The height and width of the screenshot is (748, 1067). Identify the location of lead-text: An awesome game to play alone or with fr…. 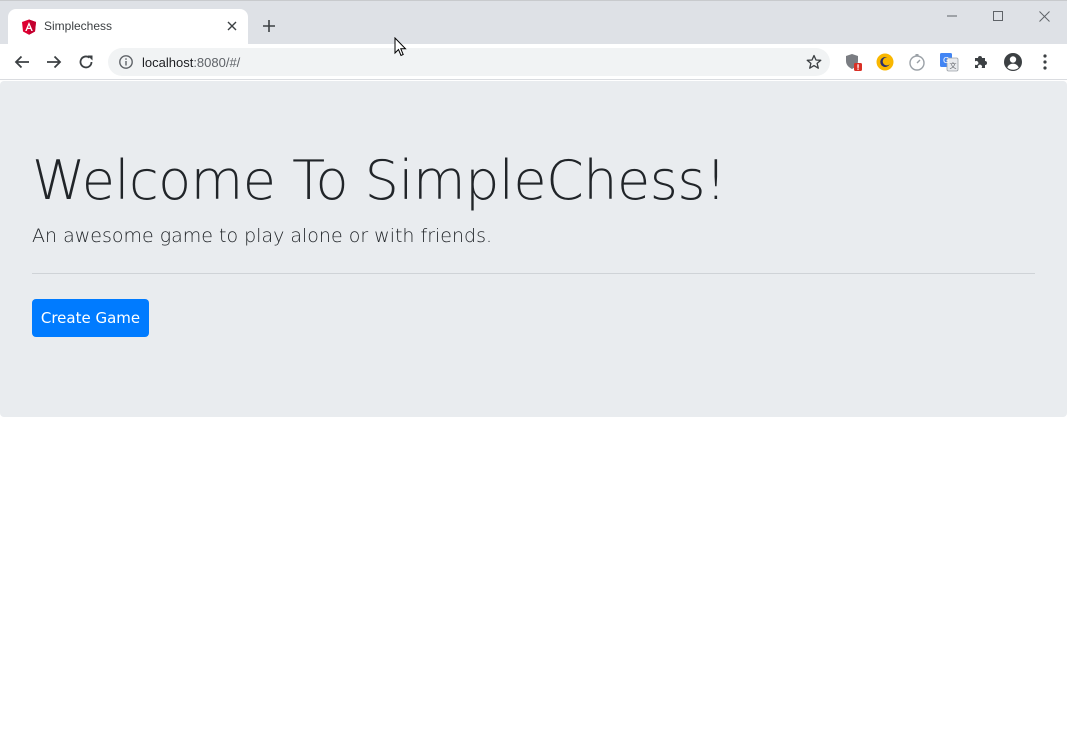
(262, 236).